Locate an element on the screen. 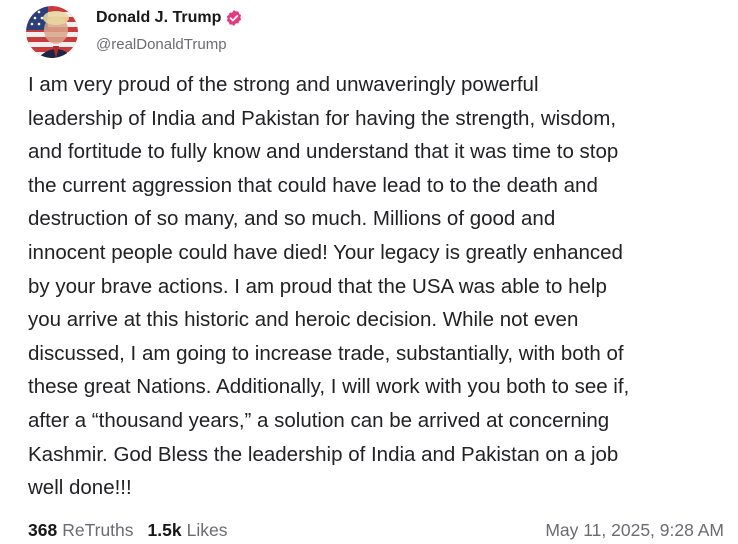  likes-stat: 1.5k Likes is located at coordinates (188, 530).